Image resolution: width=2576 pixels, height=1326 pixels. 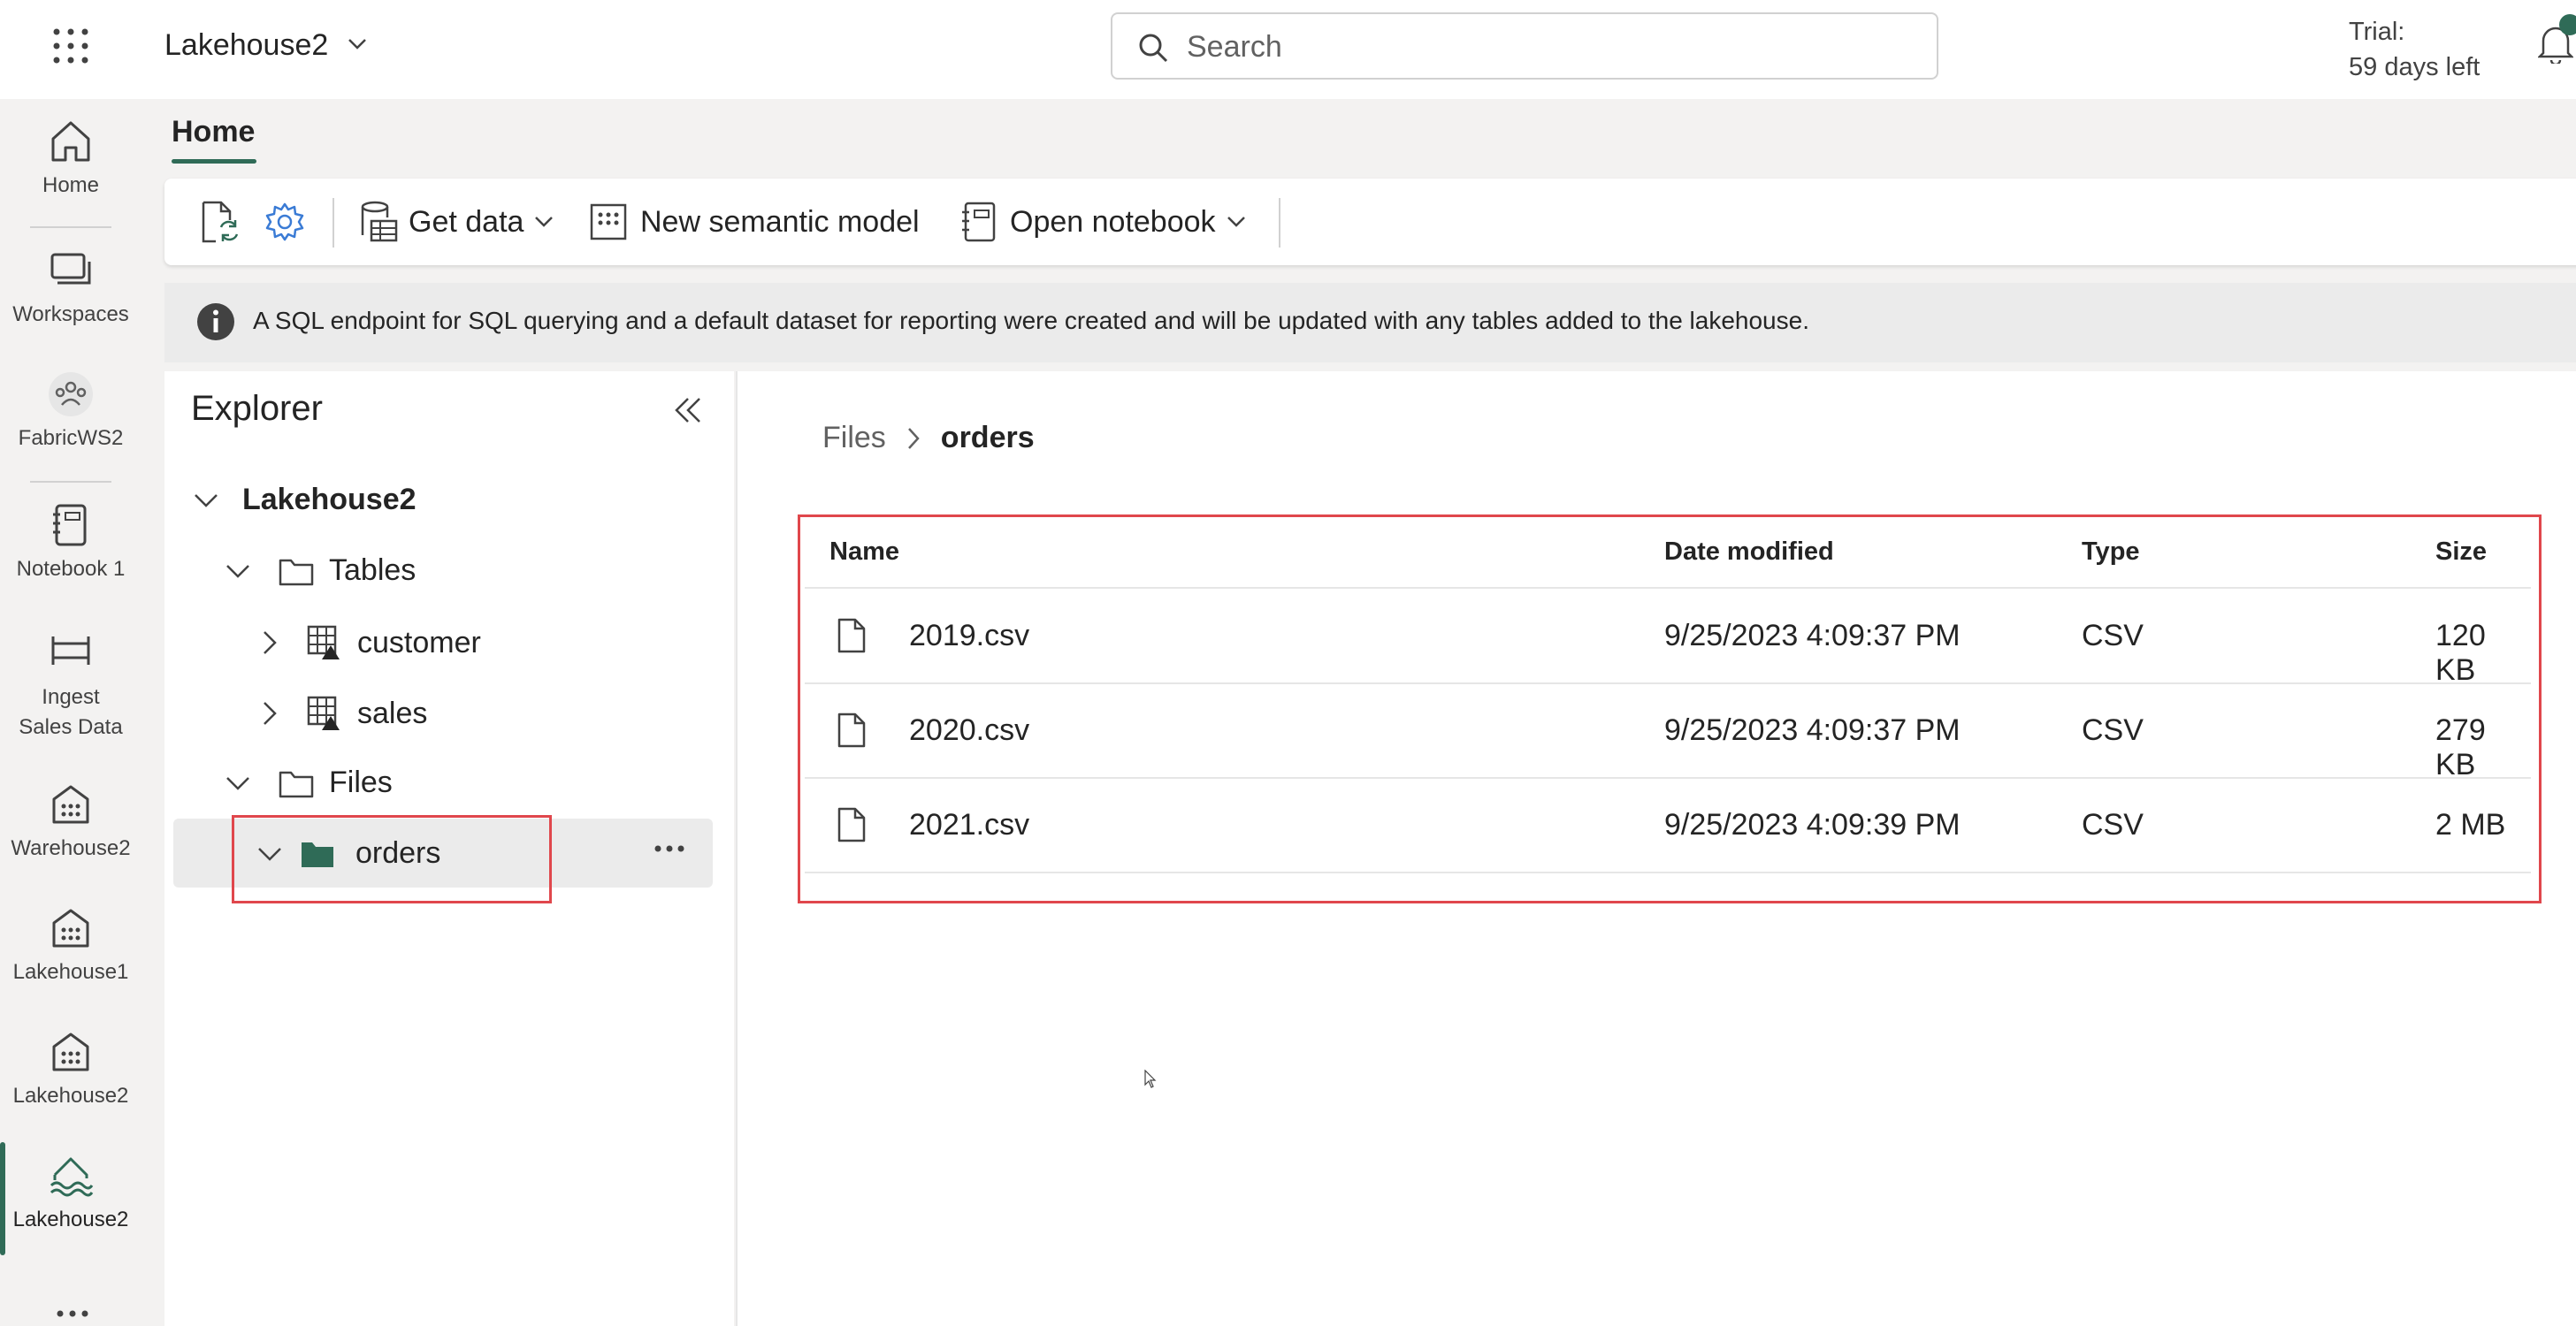 I want to click on refresh-file-icon, so click(x=220, y=222).